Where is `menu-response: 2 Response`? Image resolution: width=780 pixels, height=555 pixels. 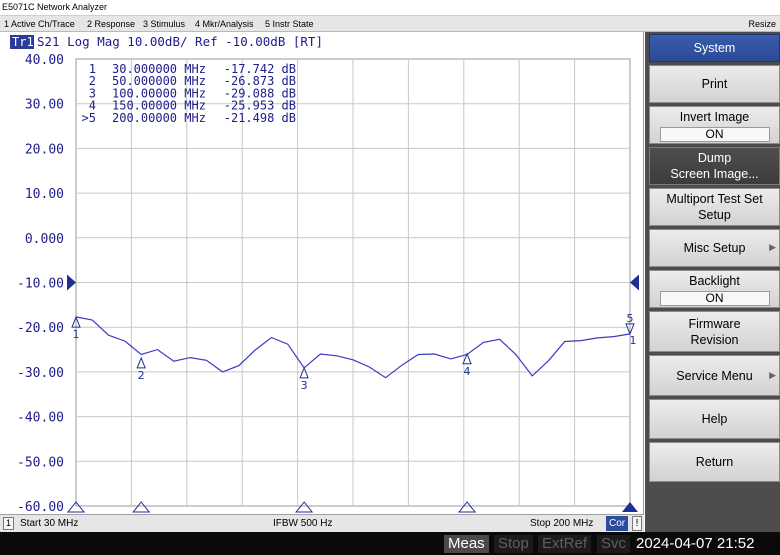 menu-response: 2 Response is located at coordinates (111, 24).